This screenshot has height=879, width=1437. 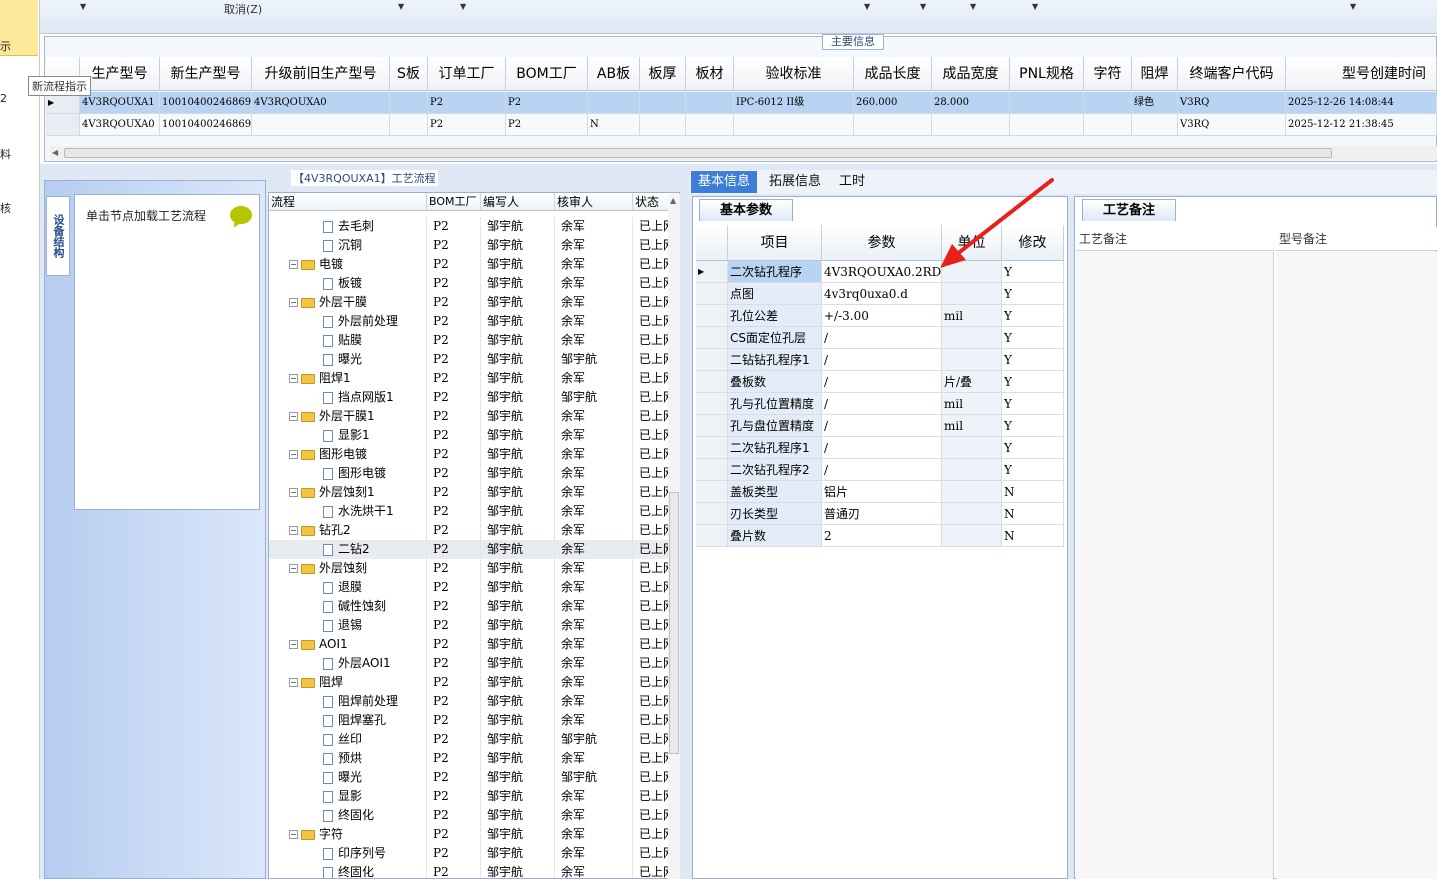 I want to click on tree-row: − 图形电镀 P2 邹宇航 余军 已上网, so click(x=474, y=454).